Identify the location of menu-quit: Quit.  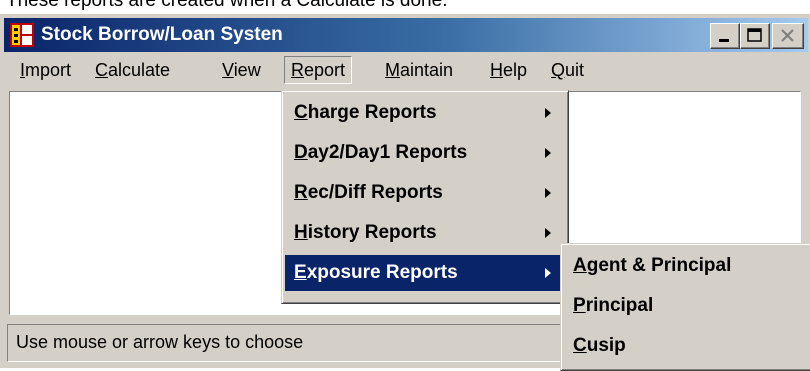
(567, 70).